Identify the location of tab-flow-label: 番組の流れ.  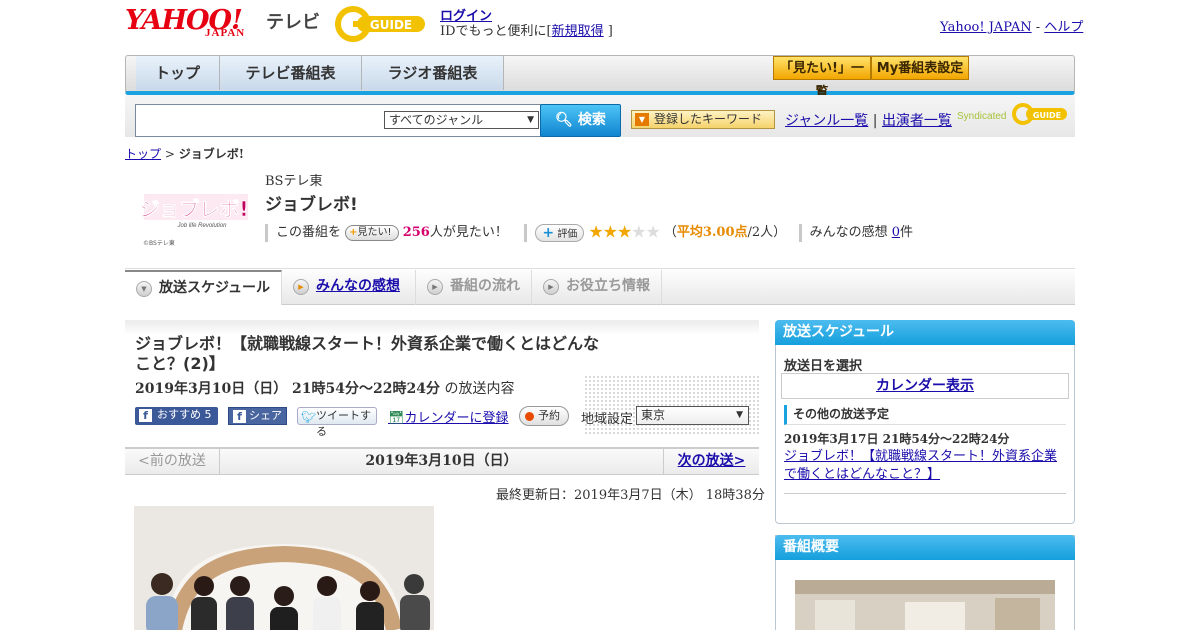
(485, 286).